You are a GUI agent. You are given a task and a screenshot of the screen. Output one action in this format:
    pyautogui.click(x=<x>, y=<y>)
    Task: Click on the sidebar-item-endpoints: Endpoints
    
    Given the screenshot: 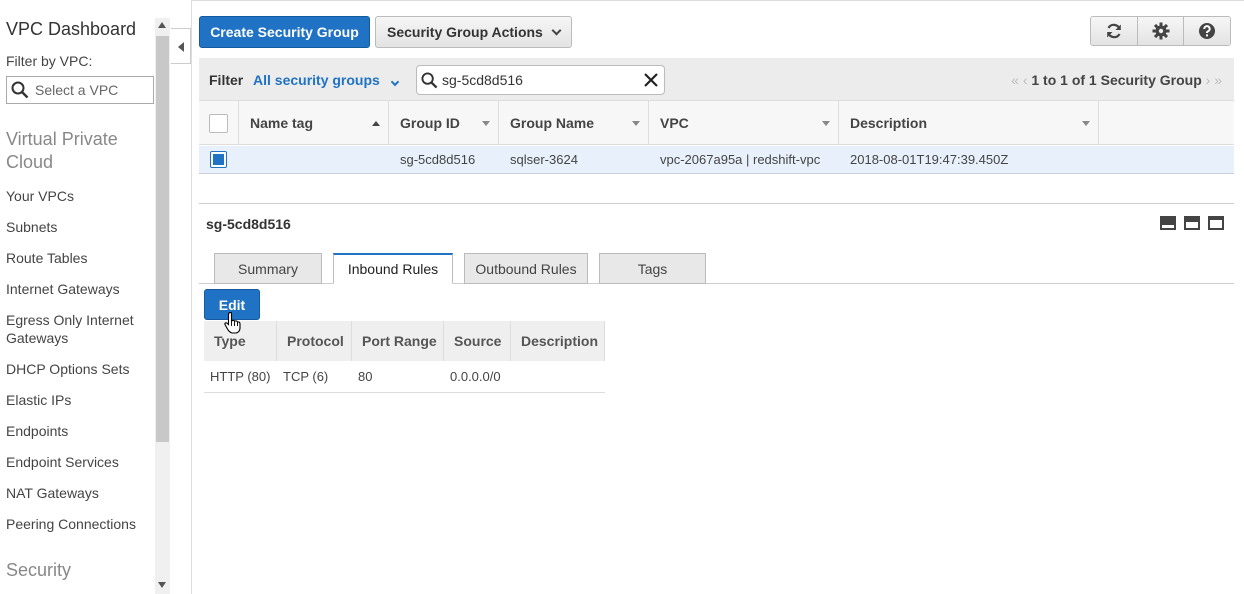 What is the action you would take?
    pyautogui.click(x=78, y=431)
    